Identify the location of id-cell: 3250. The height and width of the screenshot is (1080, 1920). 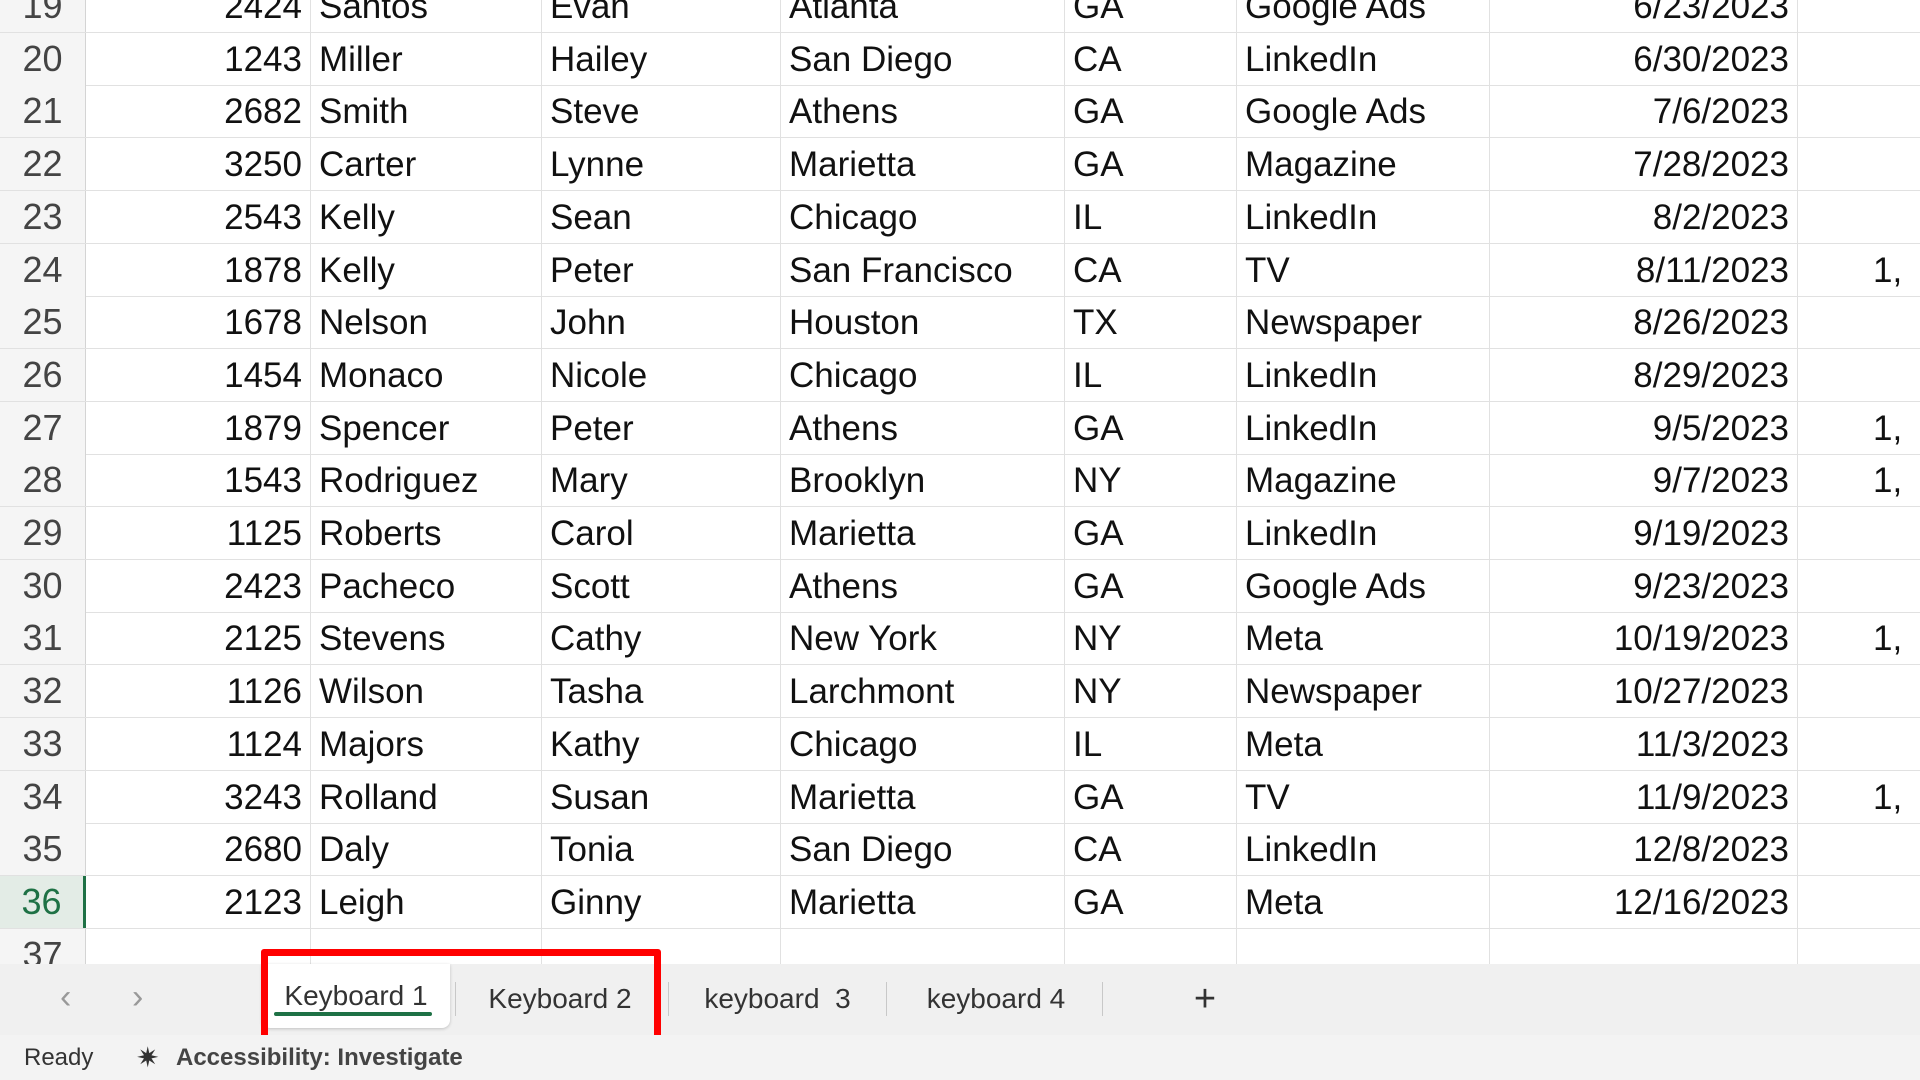
(198, 164).